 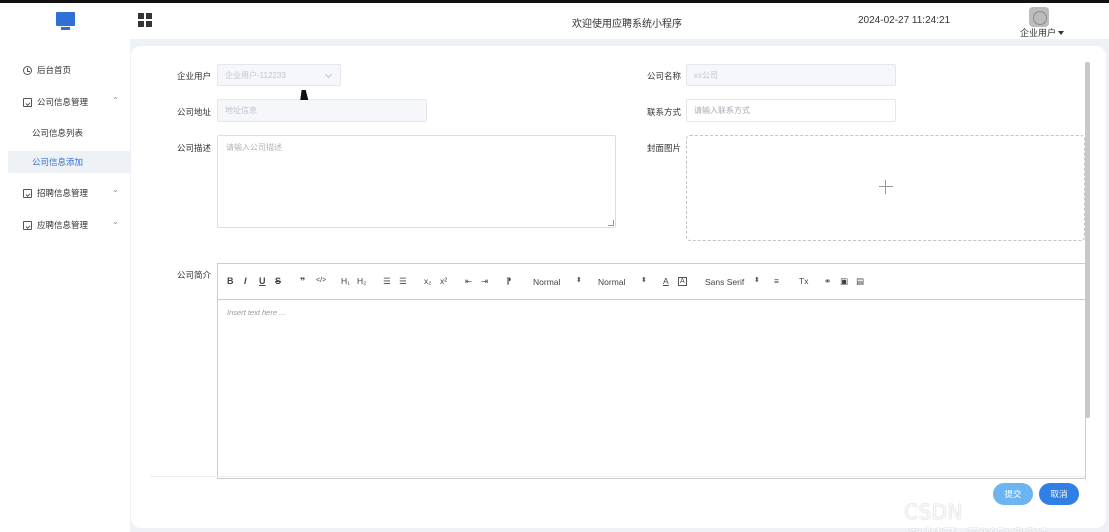 I want to click on font-family-value: Sans Serif, so click(x=725, y=282).